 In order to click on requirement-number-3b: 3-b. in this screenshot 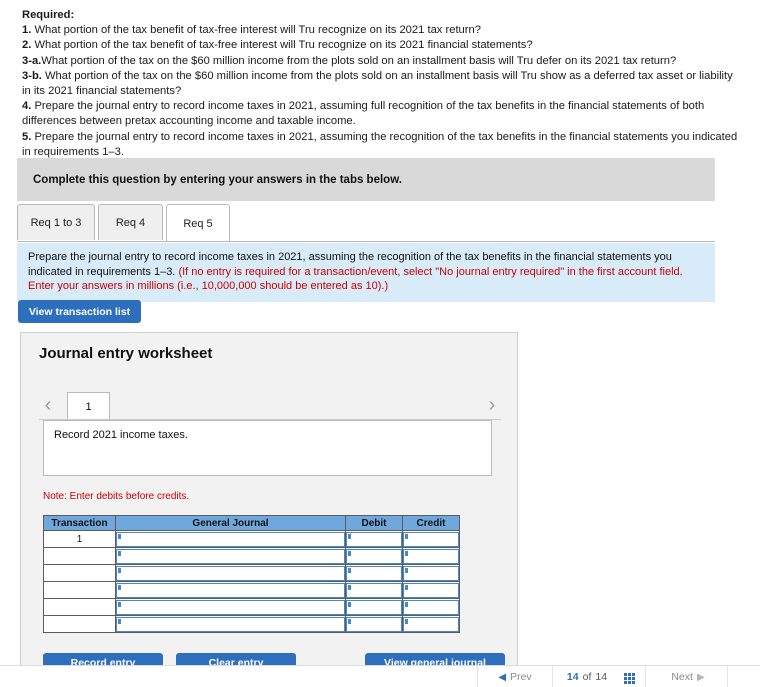, I will do `click(32, 75)`.